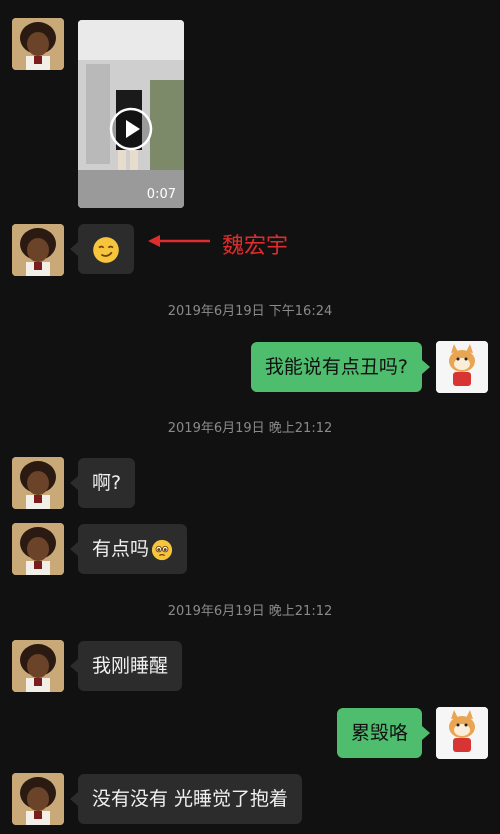 The height and width of the screenshot is (834, 500). Describe the element at coordinates (121, 549) in the screenshot. I see `message-text: 有点吗` at that location.